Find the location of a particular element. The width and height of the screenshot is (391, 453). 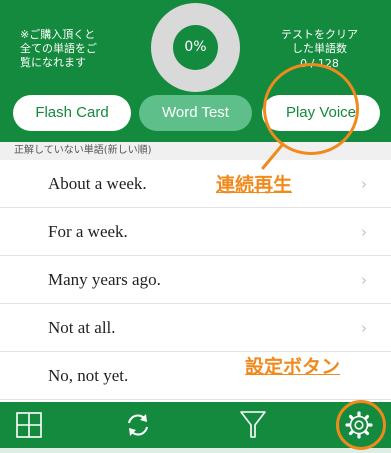

refresh-button is located at coordinates (138, 425).